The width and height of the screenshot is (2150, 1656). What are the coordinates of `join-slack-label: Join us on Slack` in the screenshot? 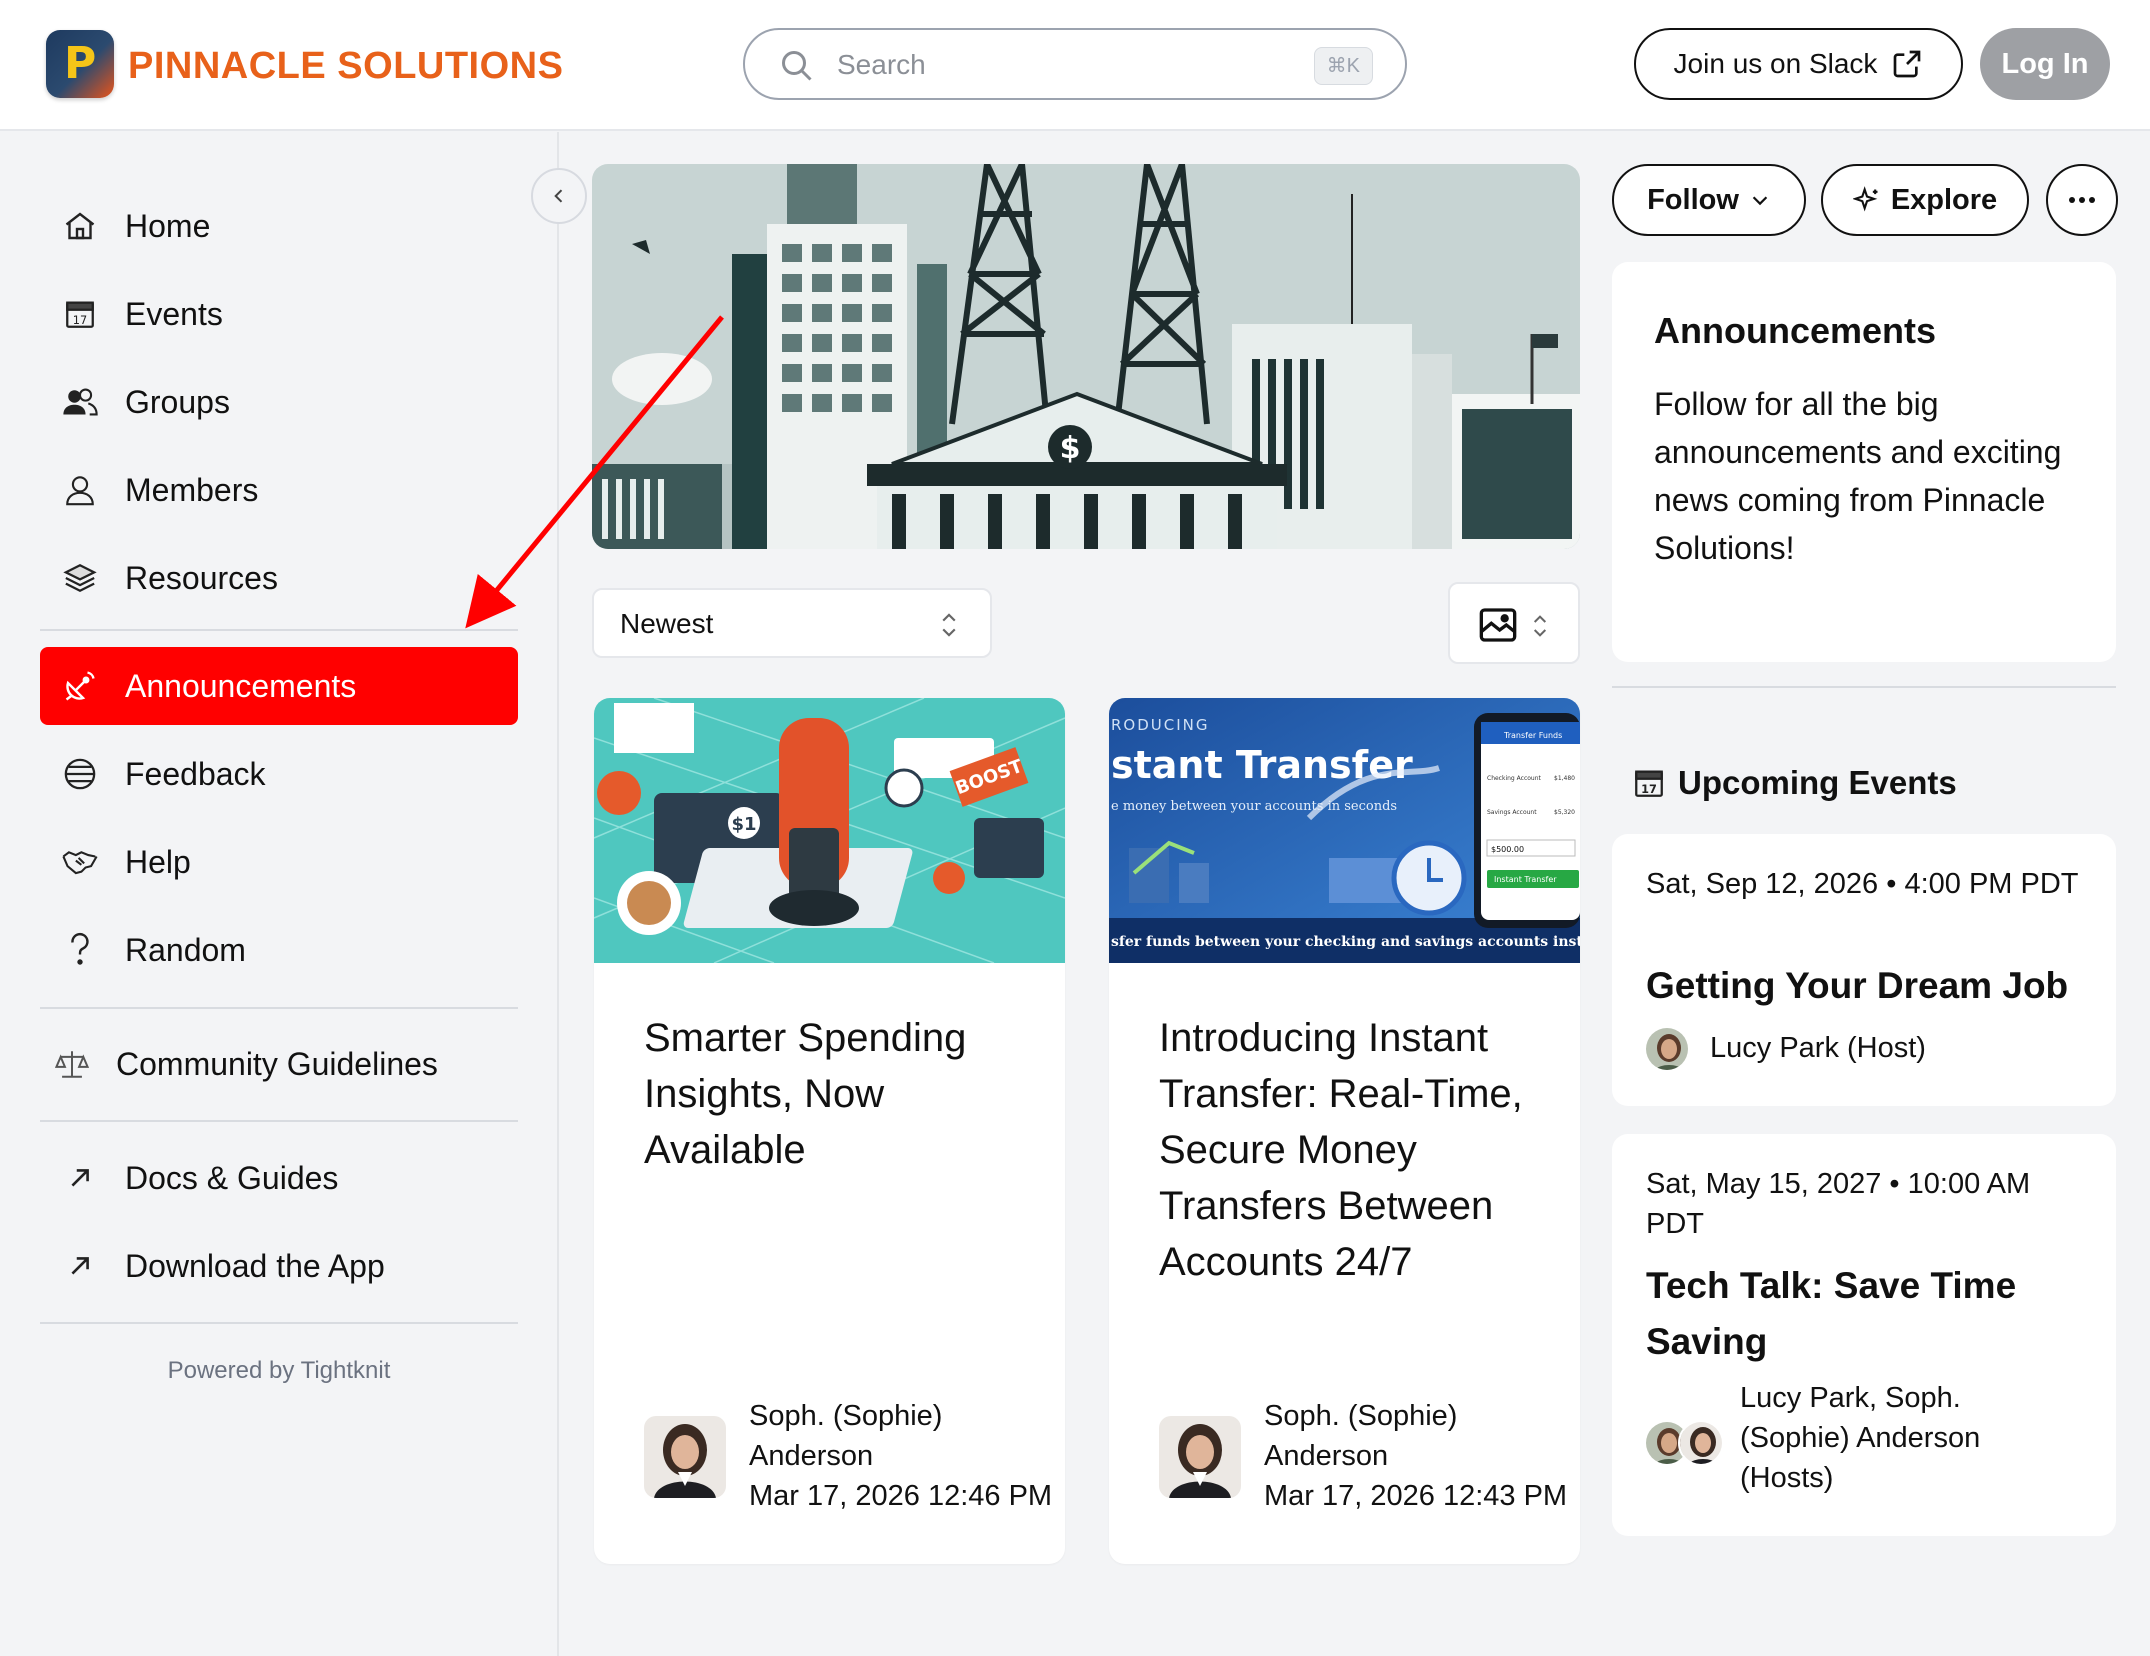 It's located at (1775, 63).